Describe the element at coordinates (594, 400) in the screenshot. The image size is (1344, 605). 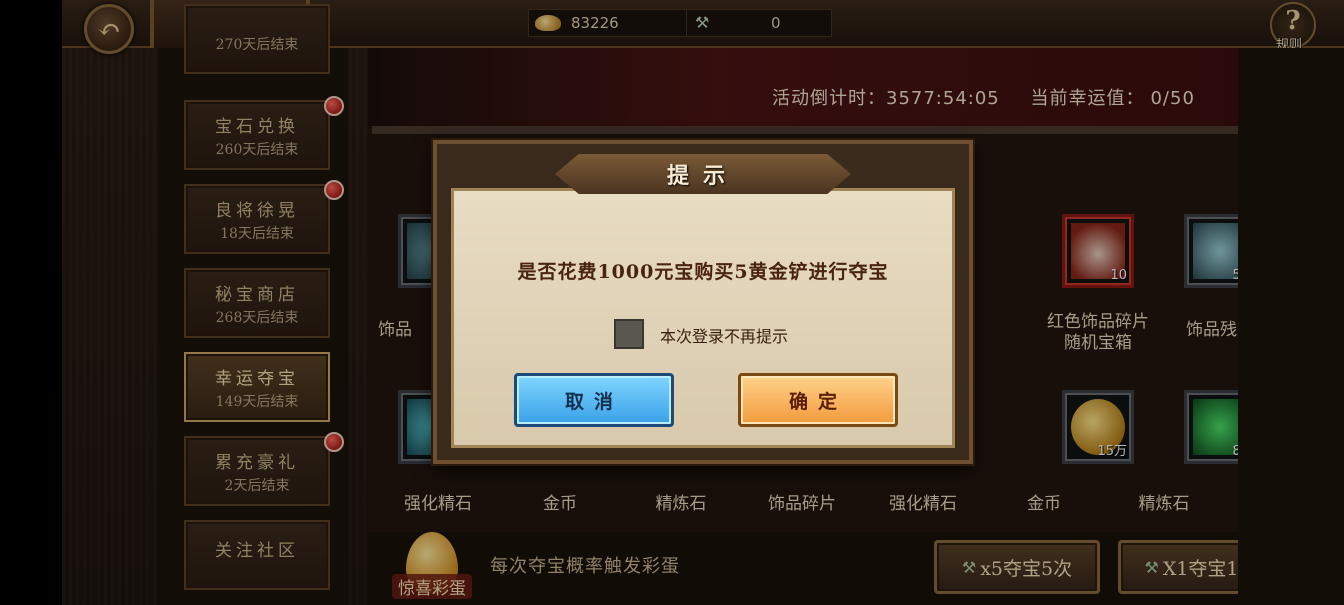
I see `cancel-button: 取消` at that location.